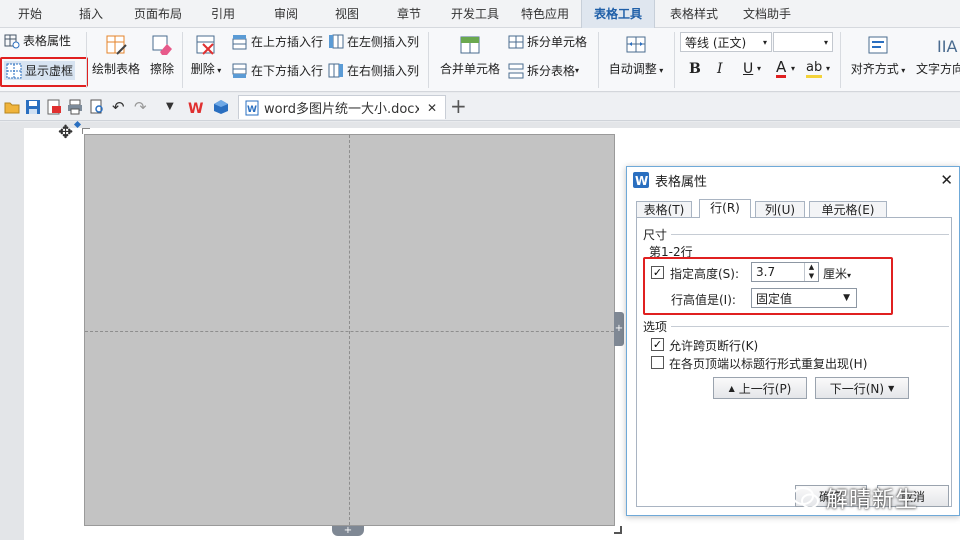 Image resolution: width=960 pixels, height=540 pixels. I want to click on document-tab: W word多图片统一大小.docx * ✕, so click(342, 107).